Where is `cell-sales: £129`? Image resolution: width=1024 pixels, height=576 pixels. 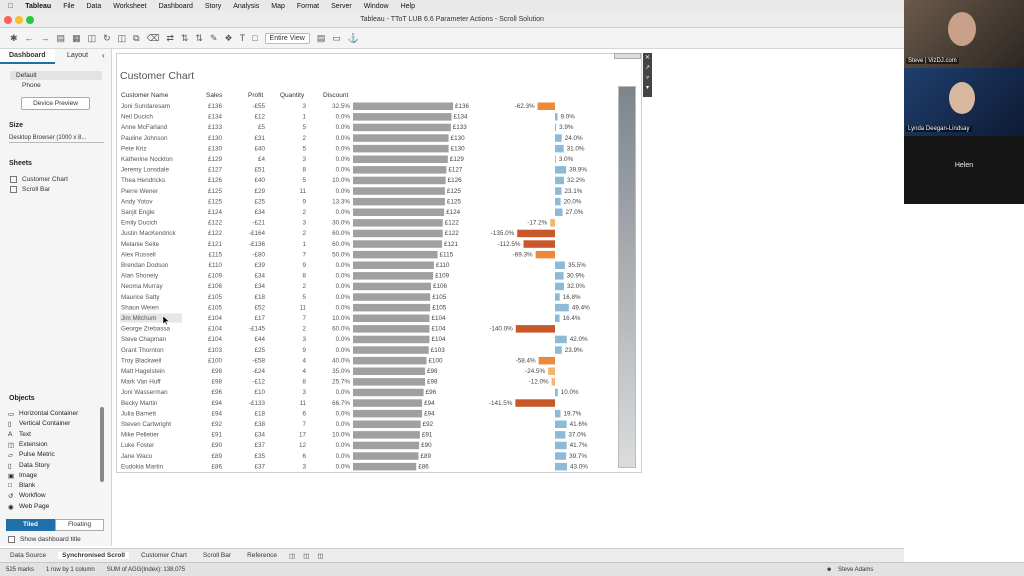 cell-sales: £129 is located at coordinates (215, 159).